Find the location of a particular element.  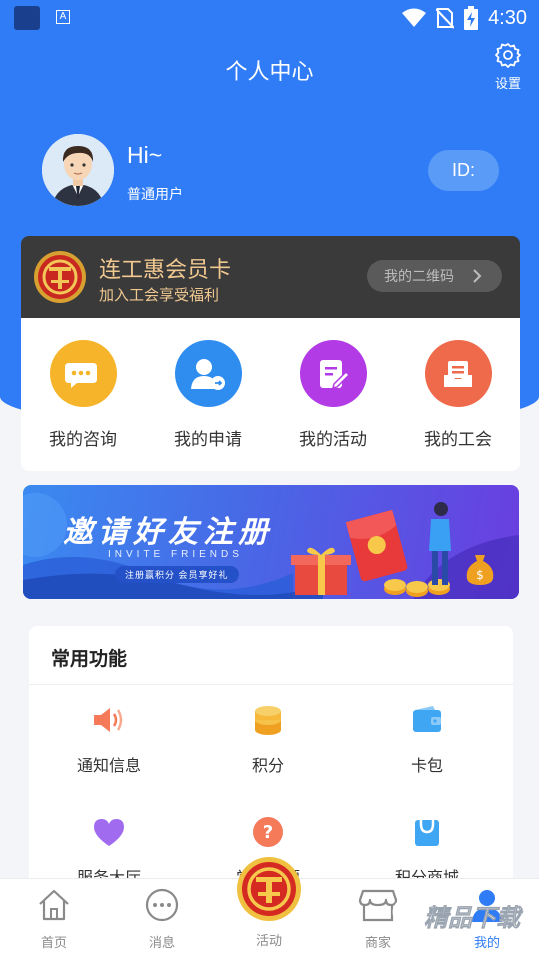

person-illustration is located at coordinates (440, 543).